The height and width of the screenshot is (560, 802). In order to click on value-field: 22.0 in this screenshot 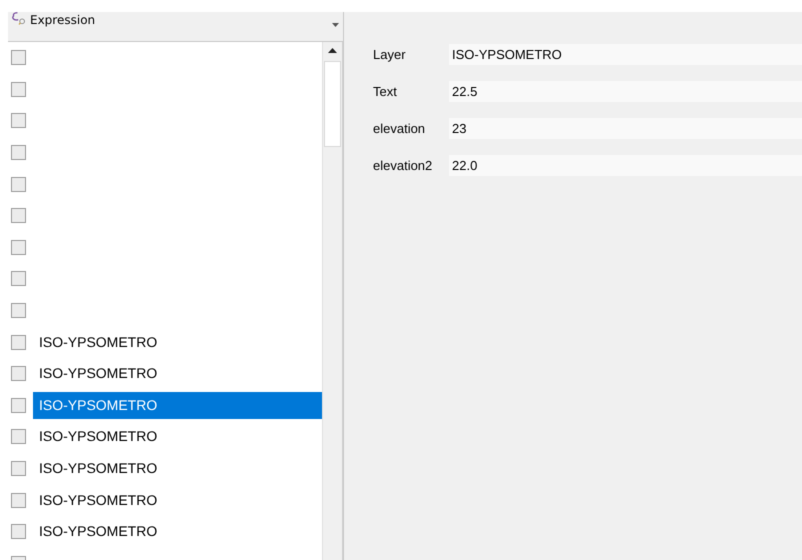, I will do `click(625, 165)`.